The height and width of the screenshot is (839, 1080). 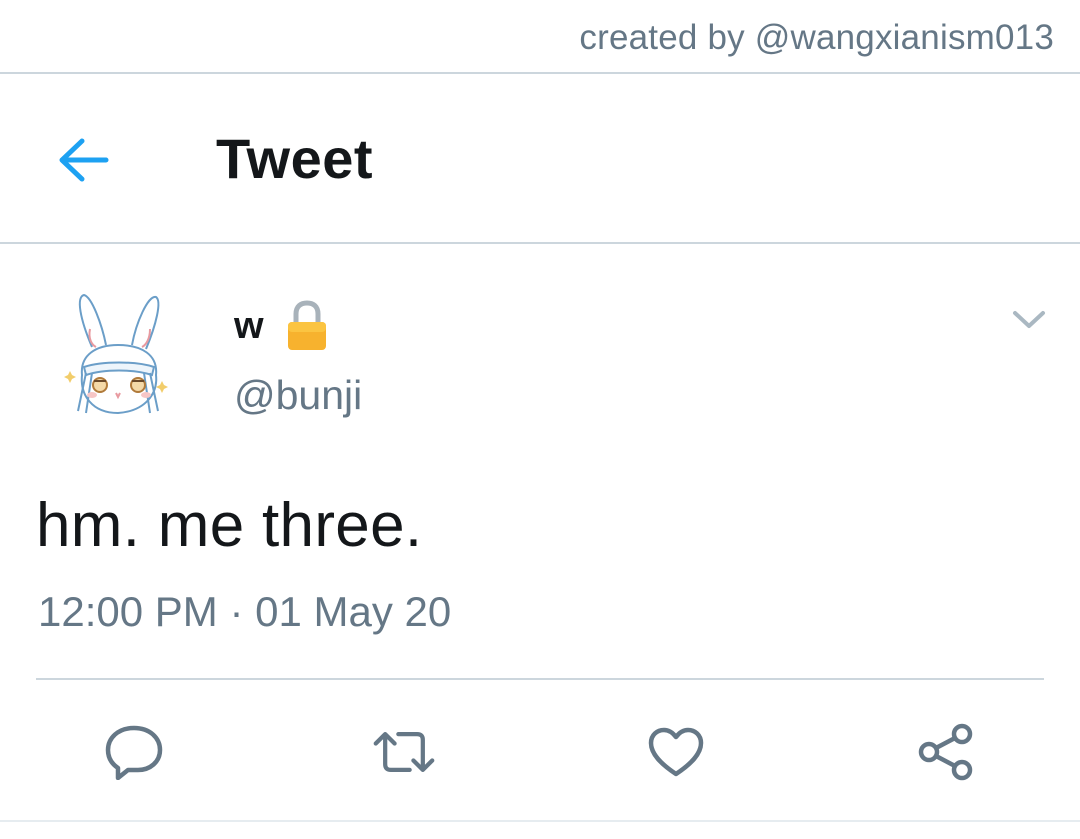 I want to click on display-name: w, so click(x=249, y=325).